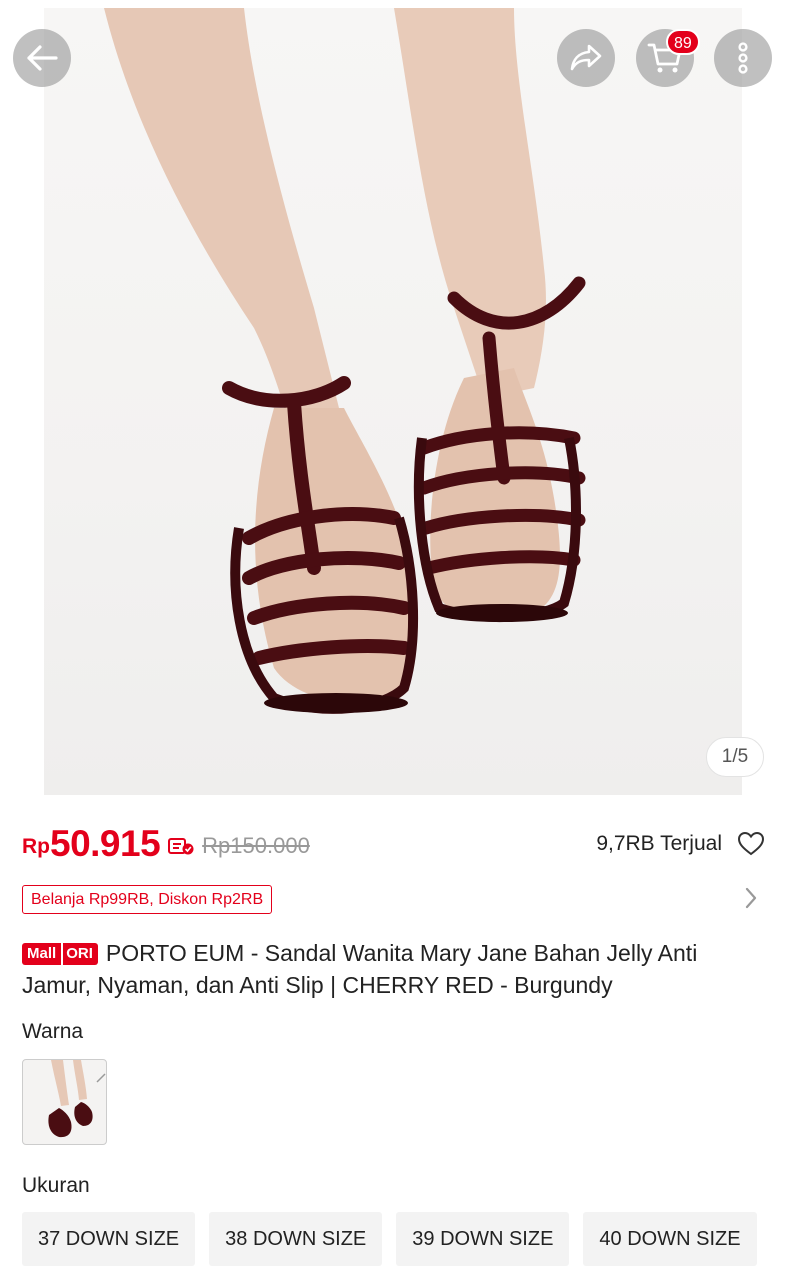 This screenshot has height=1280, width=786. Describe the element at coordinates (105, 843) in the screenshot. I see `price-value: 50.915` at that location.